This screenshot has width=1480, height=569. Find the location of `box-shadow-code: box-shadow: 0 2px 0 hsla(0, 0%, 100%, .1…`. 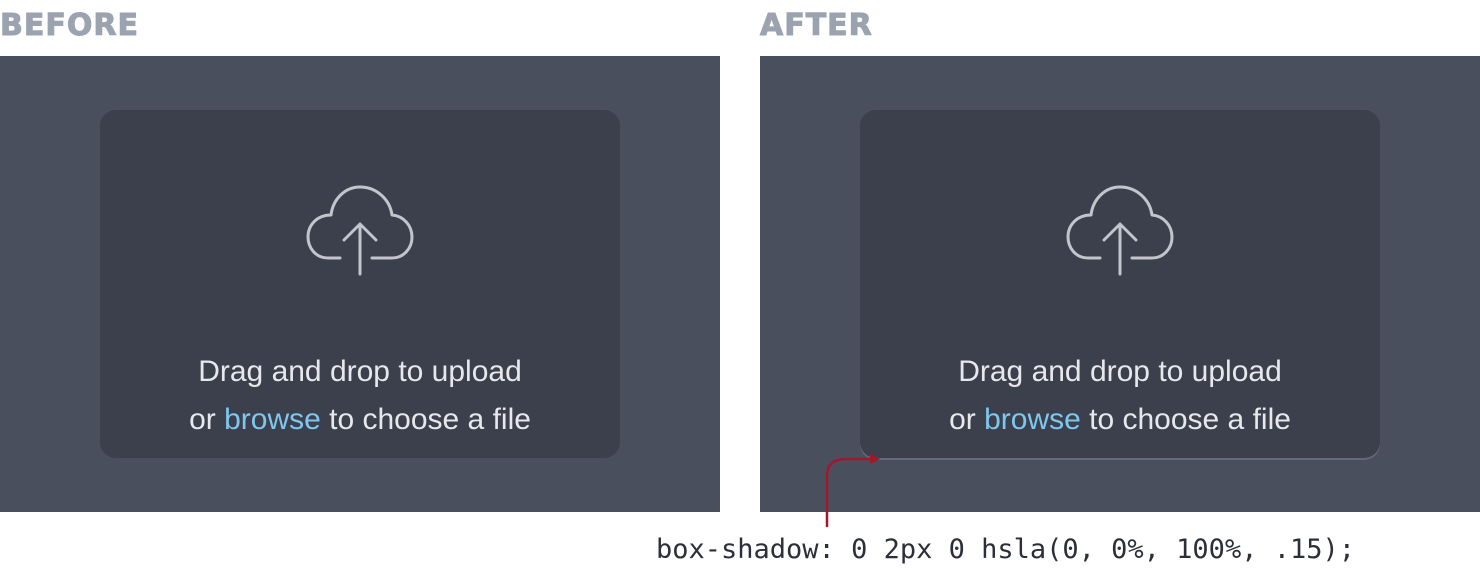

box-shadow-code: box-shadow: 0 2px 0 hsla(0, 0%, 100%, .1… is located at coordinates (1005, 549).